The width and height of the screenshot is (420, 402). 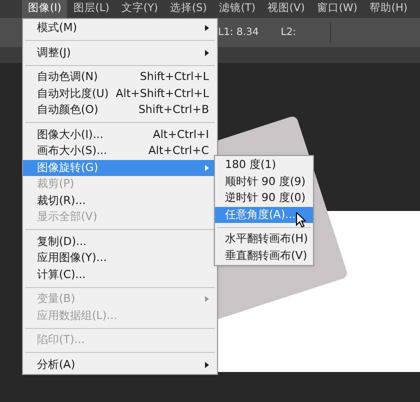 What do you see at coordinates (264, 256) in the screenshot?
I see `menu-item: 垂直翻转画布(V)` at bounding box center [264, 256].